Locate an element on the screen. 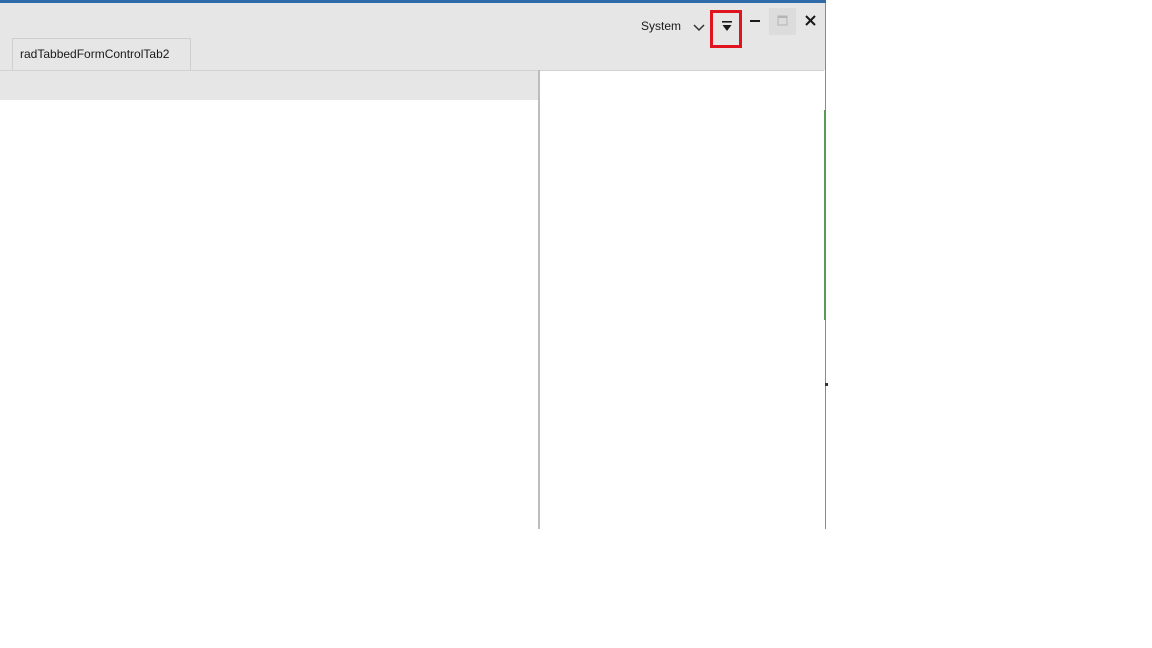 This screenshot has width=1152, height=648. dropdown-arrow-icon is located at coordinates (727, 26).